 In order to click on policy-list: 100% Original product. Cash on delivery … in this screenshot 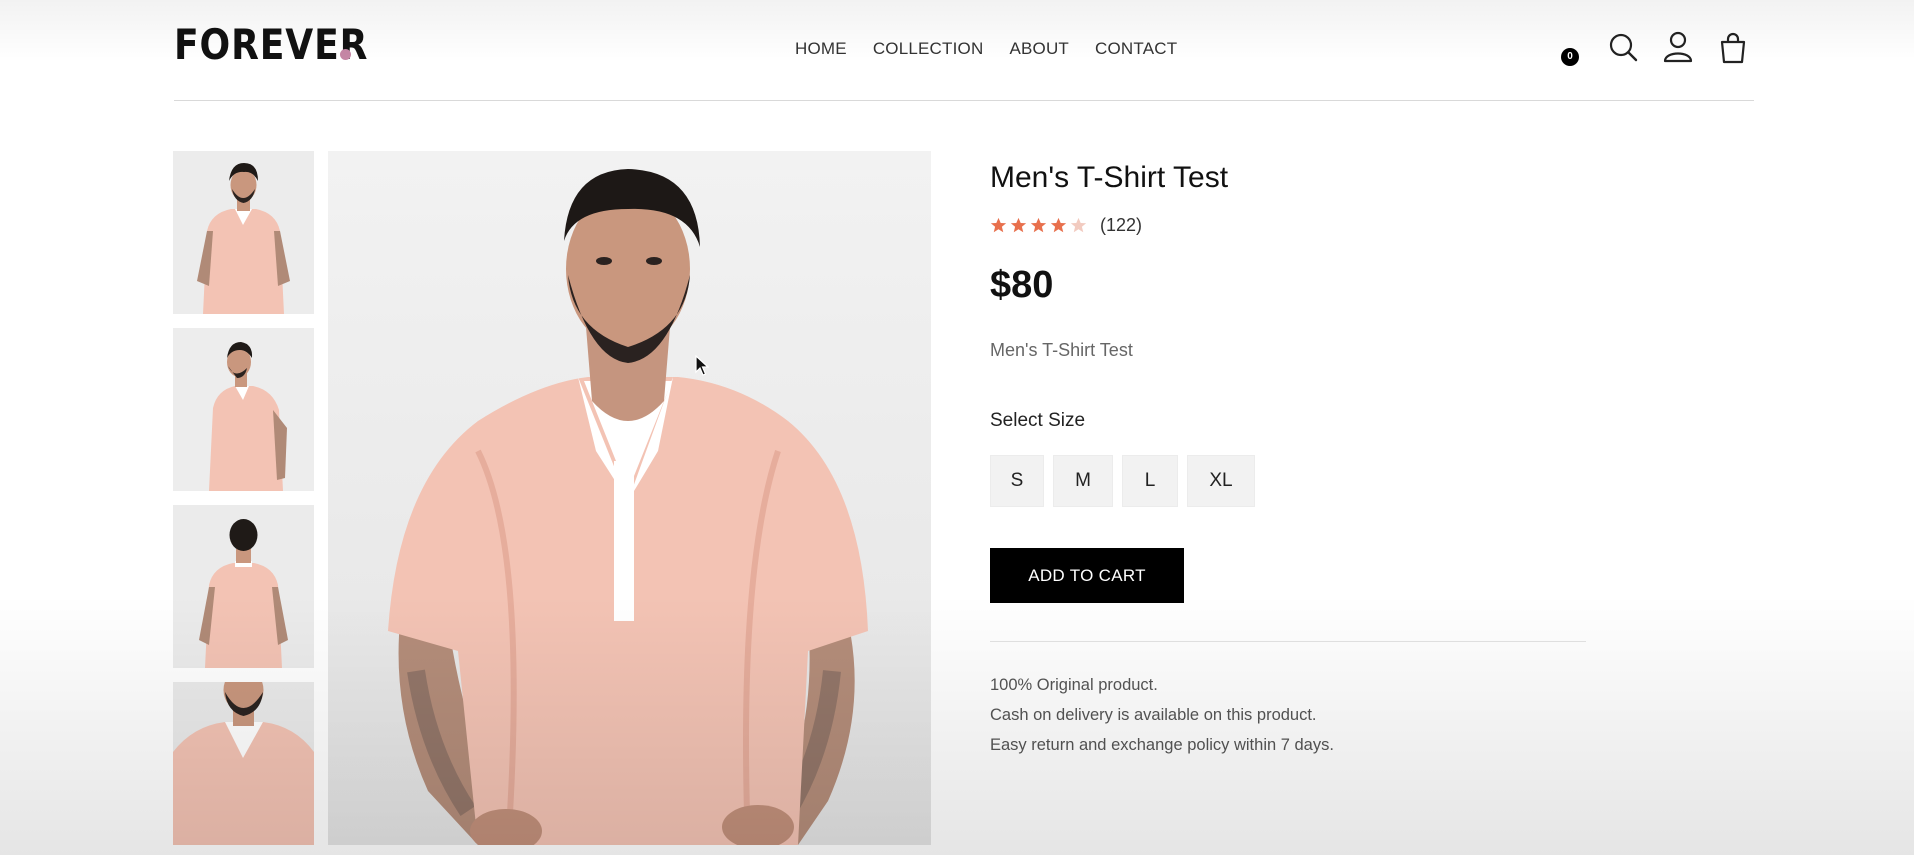, I will do `click(1162, 715)`.